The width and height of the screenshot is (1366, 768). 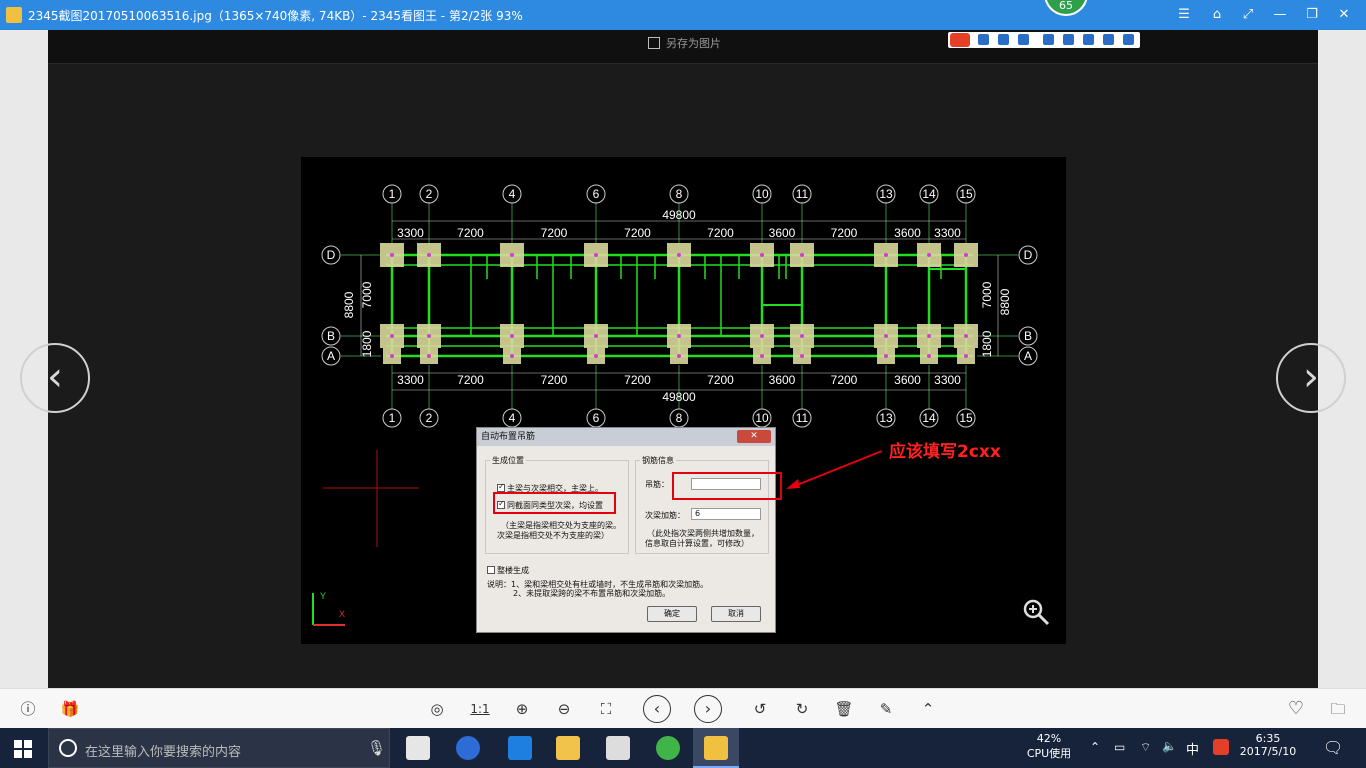 I want to click on menu-icon: ☰, so click(x=1184, y=15).